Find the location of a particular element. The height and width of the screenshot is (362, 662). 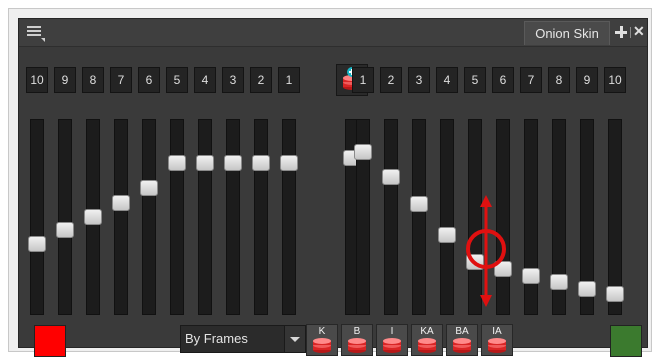

before-frame-number: 4 is located at coordinates (205, 80).